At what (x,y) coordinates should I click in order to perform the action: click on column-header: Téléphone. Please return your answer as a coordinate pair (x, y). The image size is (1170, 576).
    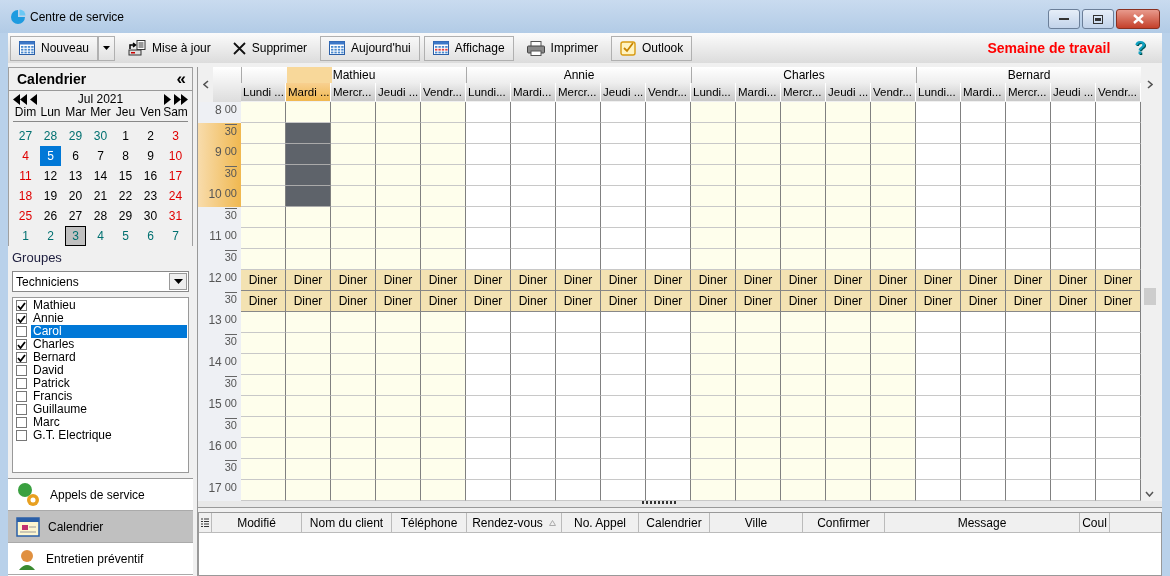
    Looking at the image, I should click on (429, 522).